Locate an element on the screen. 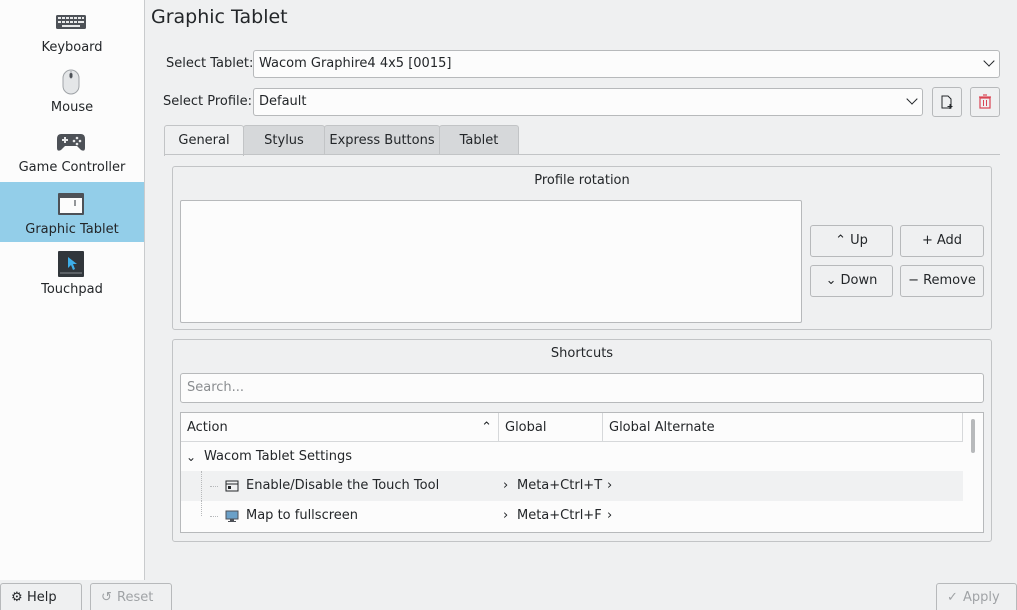  profile-rotation-title: Profile rotation is located at coordinates (582, 180).